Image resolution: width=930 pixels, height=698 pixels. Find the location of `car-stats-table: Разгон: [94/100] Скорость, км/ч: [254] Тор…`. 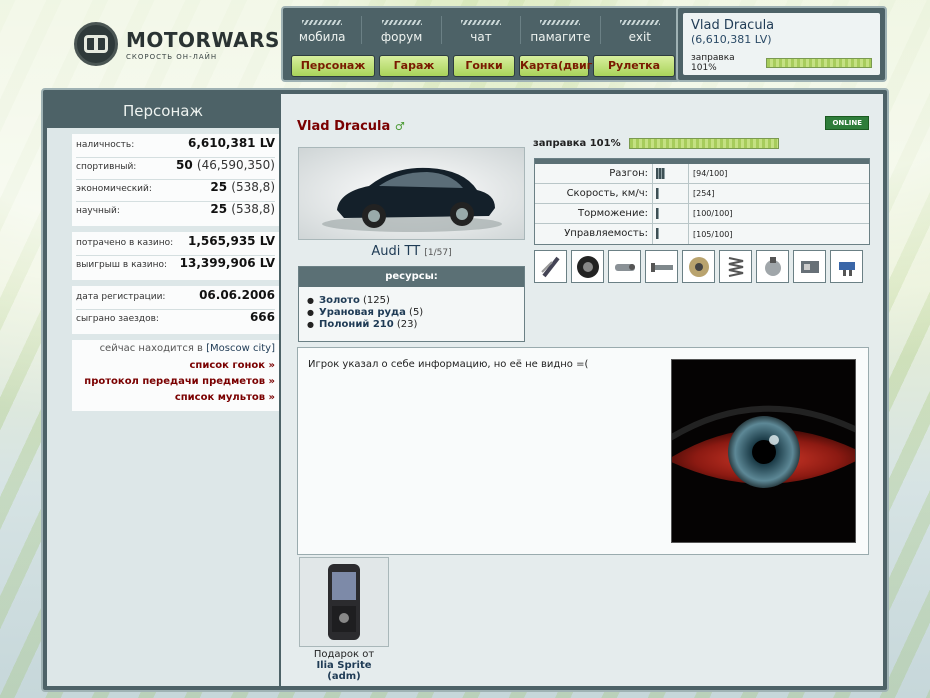

car-stats-table: Разгон: [94/100] Скорость, км/ч: [254] Тор… is located at coordinates (702, 201).